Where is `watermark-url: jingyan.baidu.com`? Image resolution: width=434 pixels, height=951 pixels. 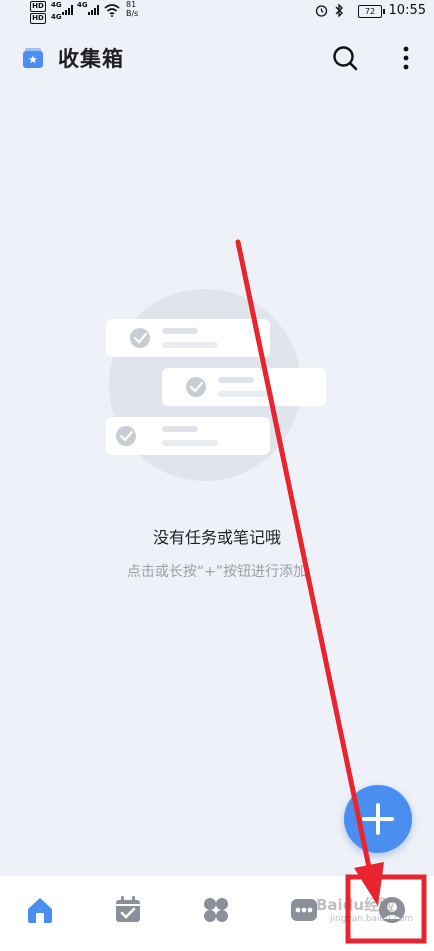
watermark-url: jingyan.baidu.com is located at coordinates (372, 919).